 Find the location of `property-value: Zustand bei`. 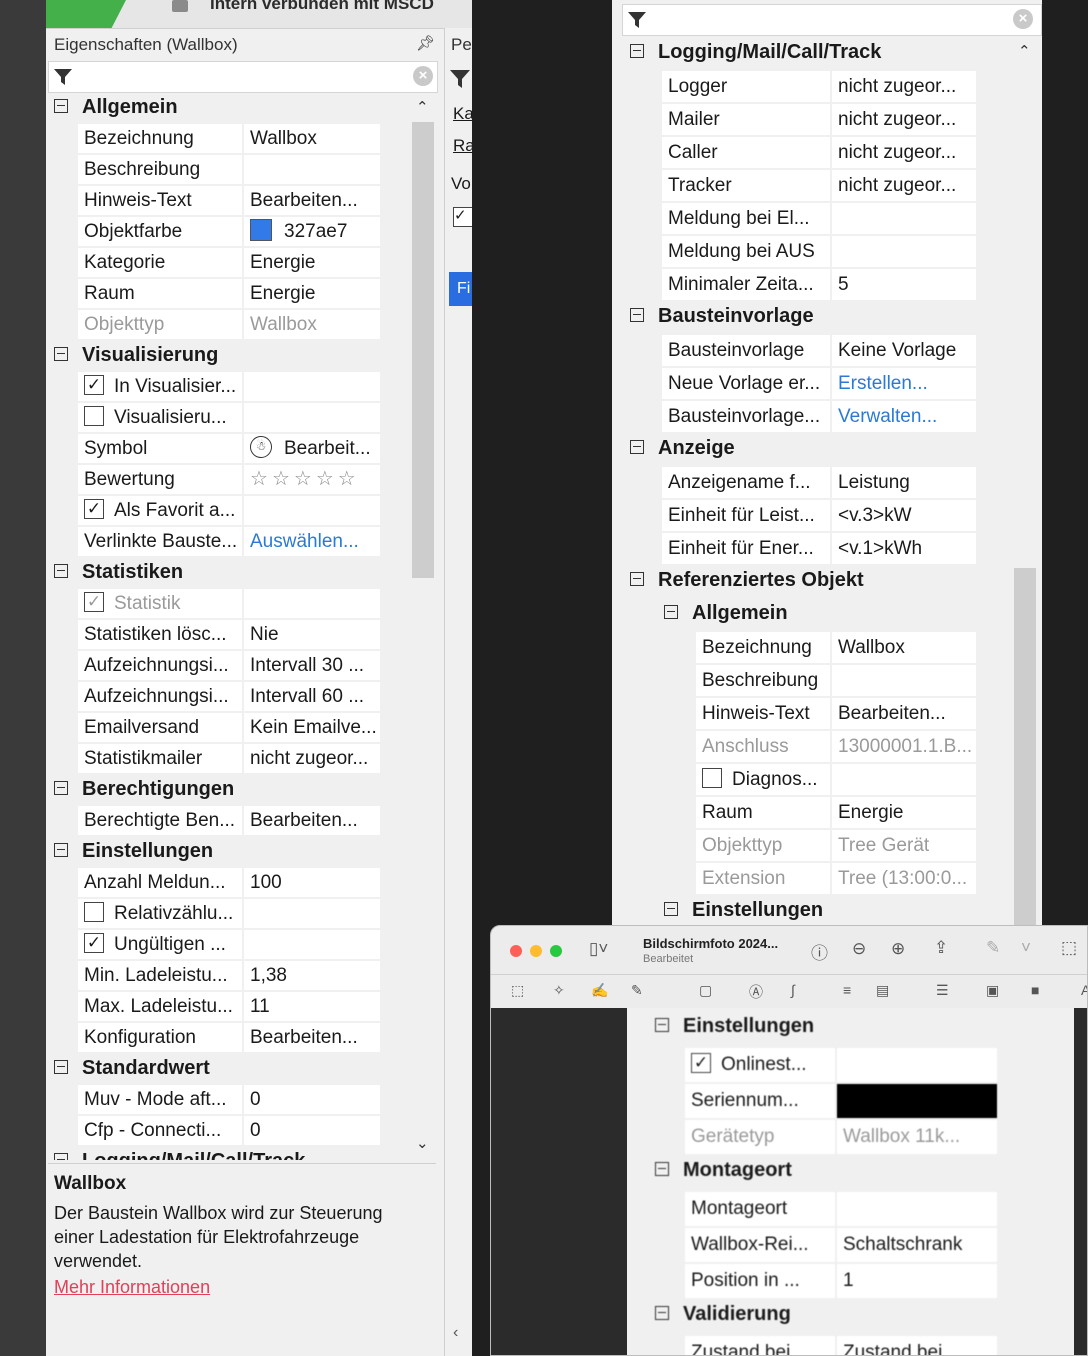

property-value: Zustand bei is located at coordinates (917, 1345).